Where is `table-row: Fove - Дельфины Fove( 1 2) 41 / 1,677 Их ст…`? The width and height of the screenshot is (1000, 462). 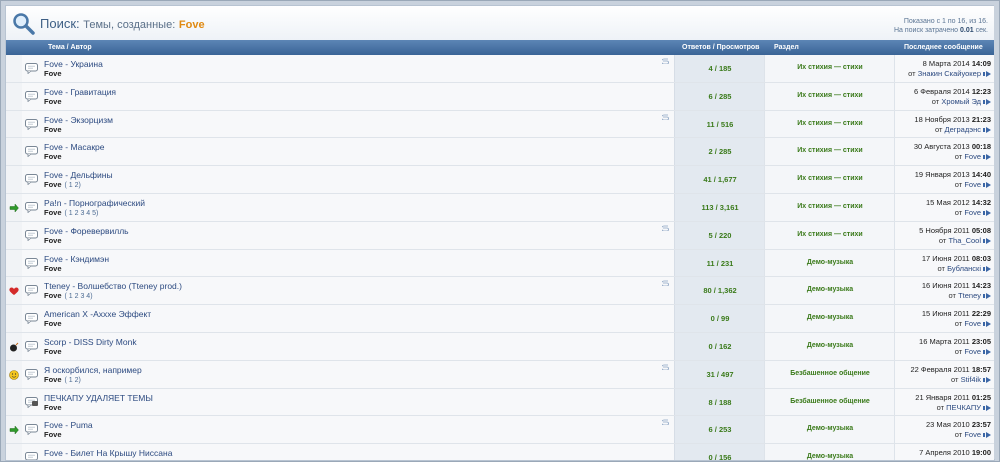
table-row: Fove - Дельфины Fove( 1 2) 41 / 1,677 Их ст… is located at coordinates (500, 180).